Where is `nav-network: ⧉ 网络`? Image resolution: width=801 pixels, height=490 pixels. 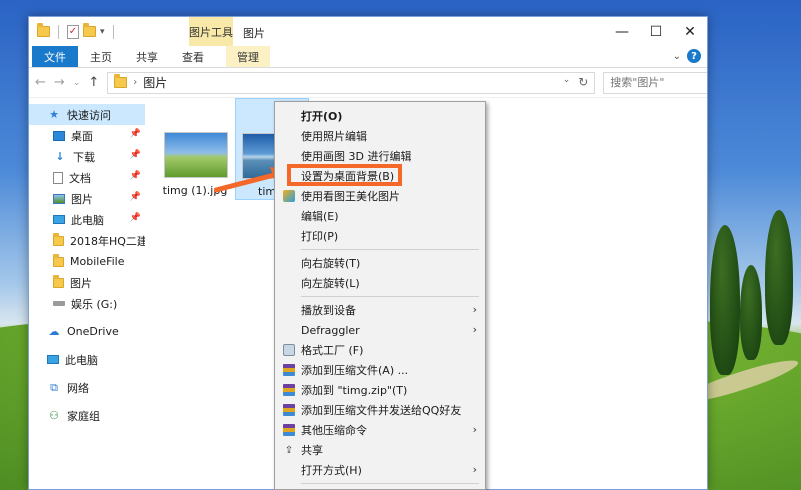 nav-network: ⧉ 网络 is located at coordinates (87, 387).